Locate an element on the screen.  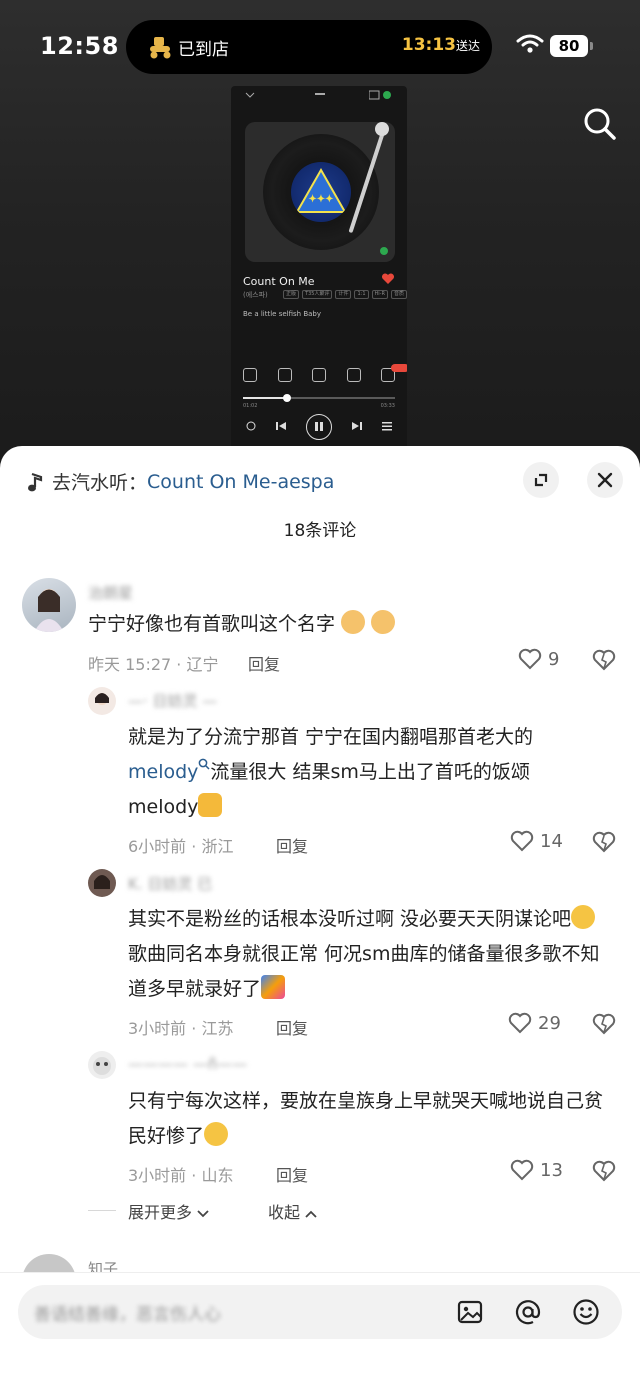
player-controls is located at coordinates (319, 427).